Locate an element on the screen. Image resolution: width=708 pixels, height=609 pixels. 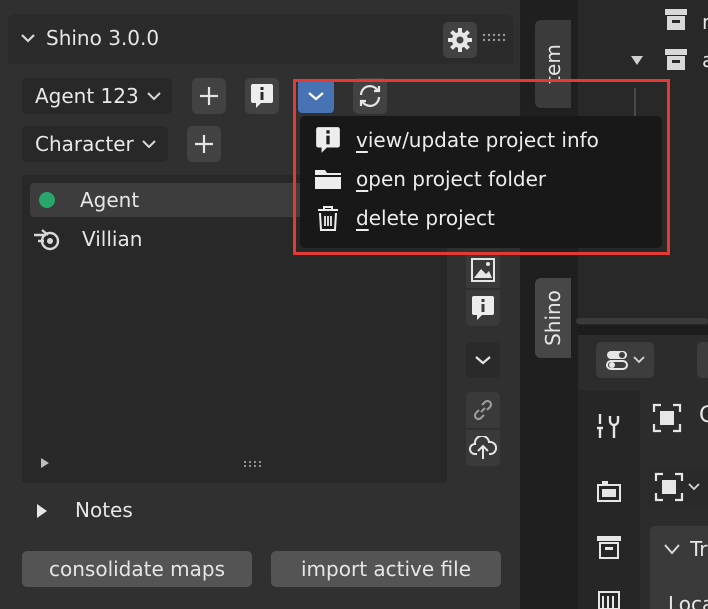
panel-title: Shino 3.0.0 is located at coordinates (103, 38).